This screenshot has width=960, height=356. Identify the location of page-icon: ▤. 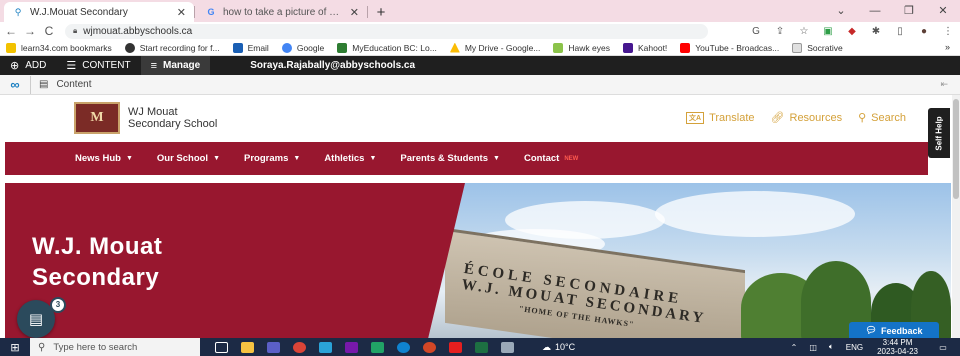
(44, 84).